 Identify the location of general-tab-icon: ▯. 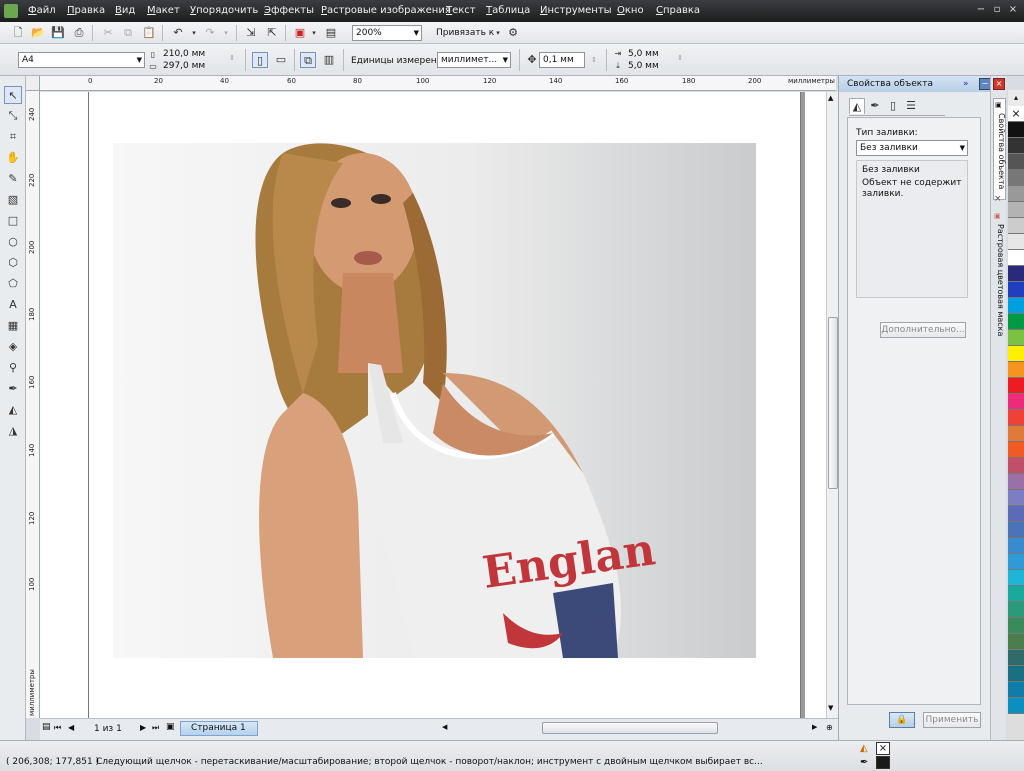
(893, 106).